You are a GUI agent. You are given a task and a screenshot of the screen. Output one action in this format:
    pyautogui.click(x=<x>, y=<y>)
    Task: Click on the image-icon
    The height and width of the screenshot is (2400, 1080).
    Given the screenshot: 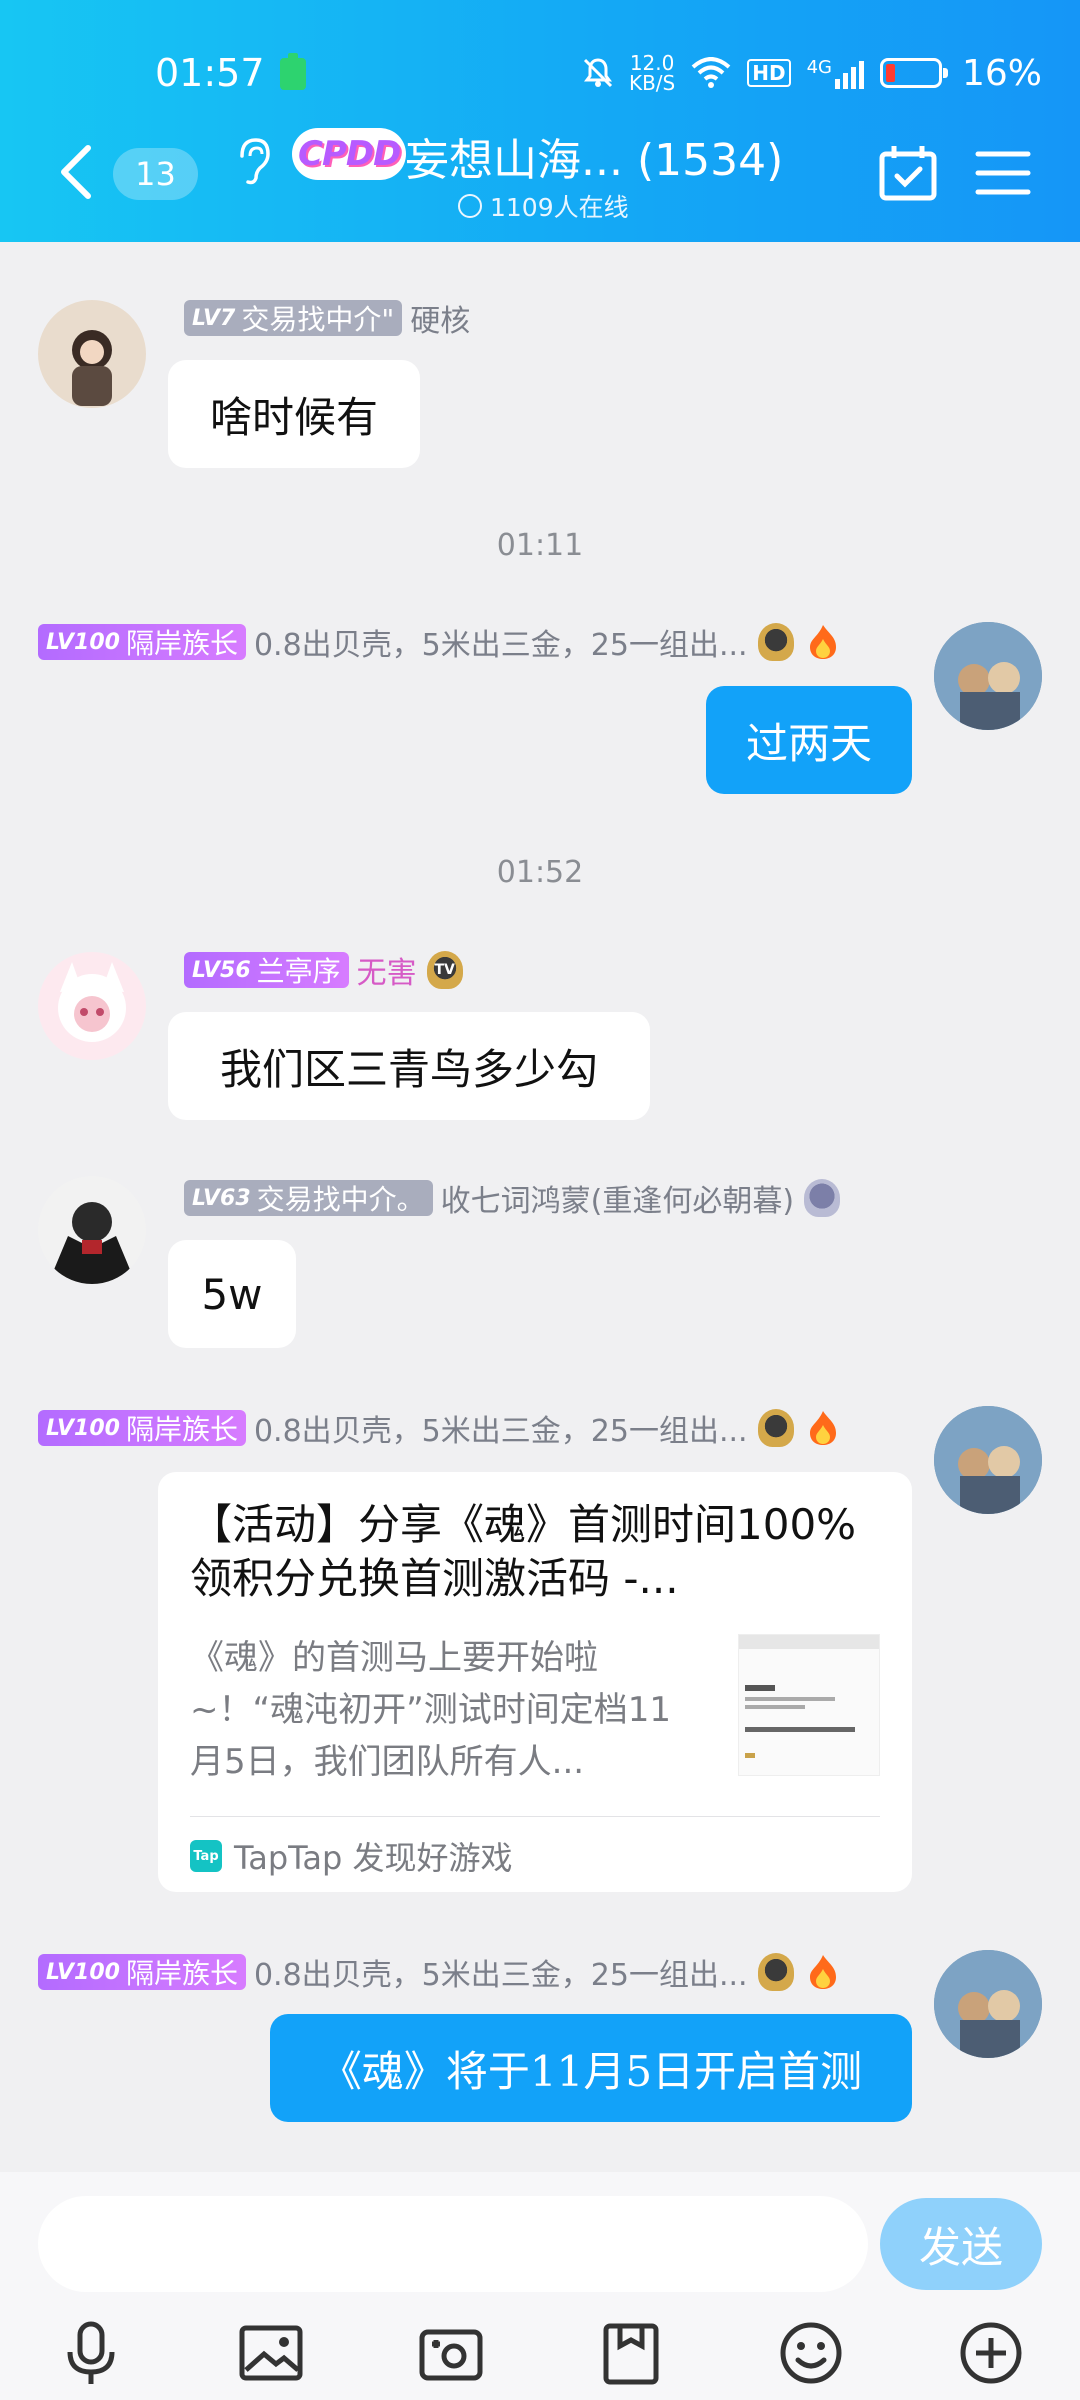 What is the action you would take?
    pyautogui.click(x=271, y=2353)
    